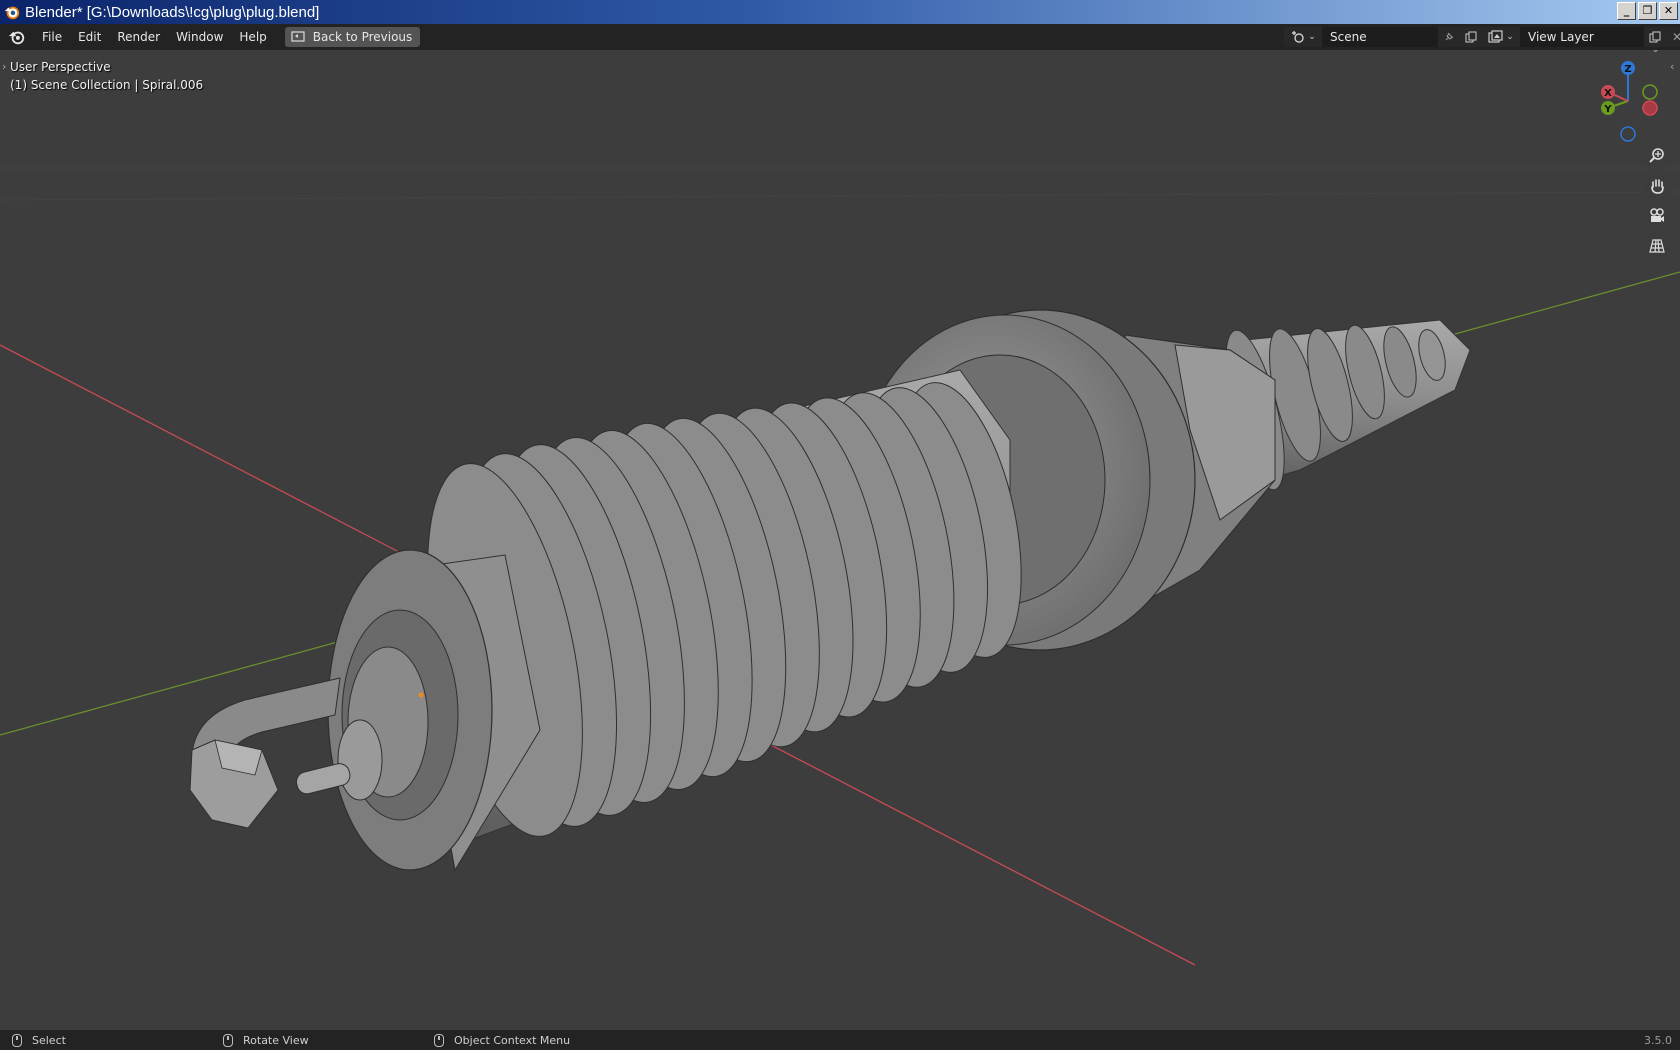 Image resolution: width=1680 pixels, height=1050 pixels. Describe the element at coordinates (1449, 37) in the screenshot. I see `pin-icon` at that location.